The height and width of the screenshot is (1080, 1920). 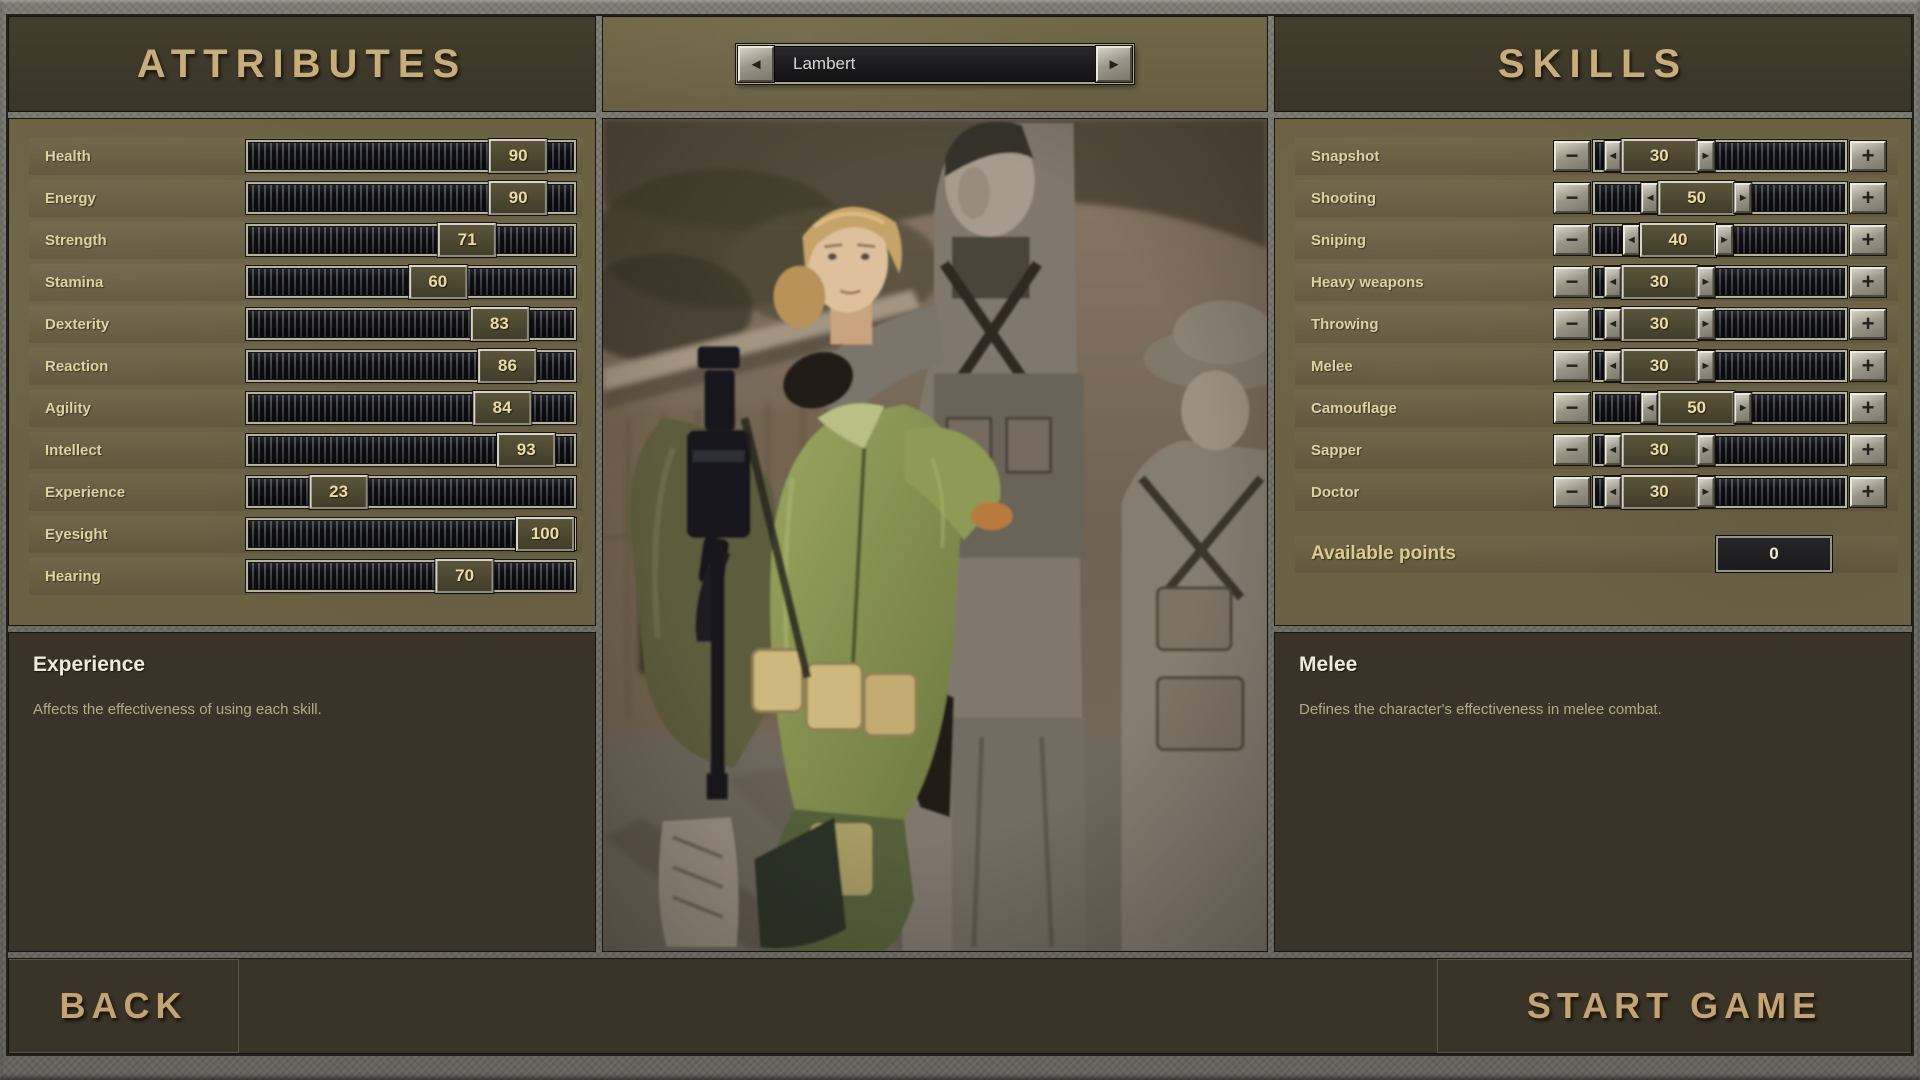 What do you see at coordinates (467, 240) in the screenshot?
I see `attribute-slider-thumb: 71` at bounding box center [467, 240].